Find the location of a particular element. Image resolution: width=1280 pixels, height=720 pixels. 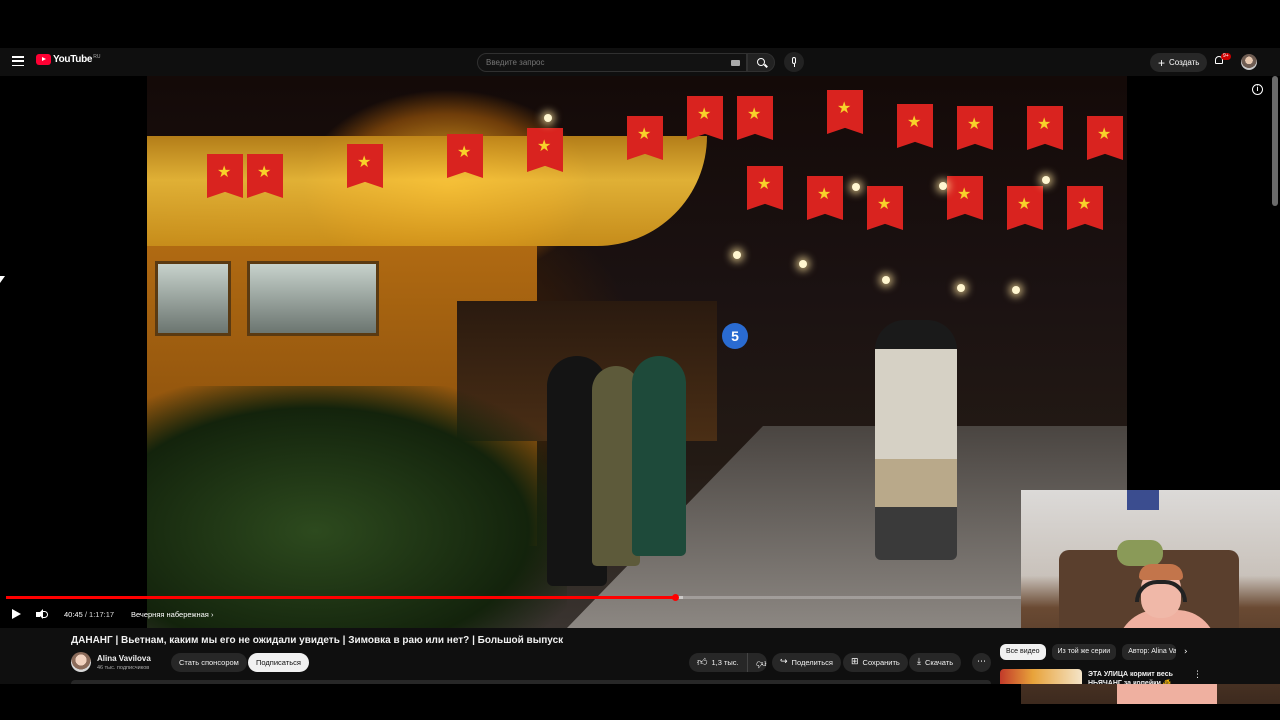

account-avatar is located at coordinates (1249, 62).